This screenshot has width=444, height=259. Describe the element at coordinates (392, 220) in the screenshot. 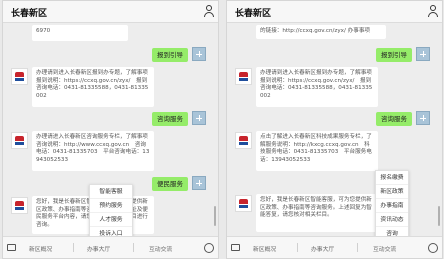

I see `menu-item: 资讯动态` at that location.